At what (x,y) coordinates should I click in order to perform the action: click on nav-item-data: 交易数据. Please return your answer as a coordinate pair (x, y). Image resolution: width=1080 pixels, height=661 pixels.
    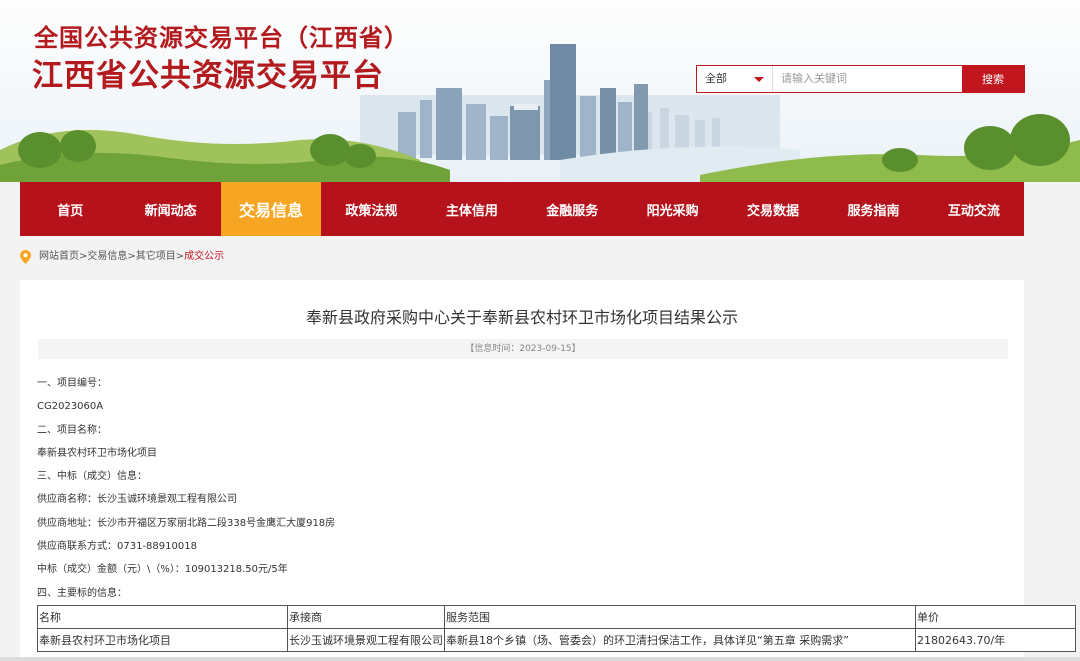
    Looking at the image, I should click on (773, 209).